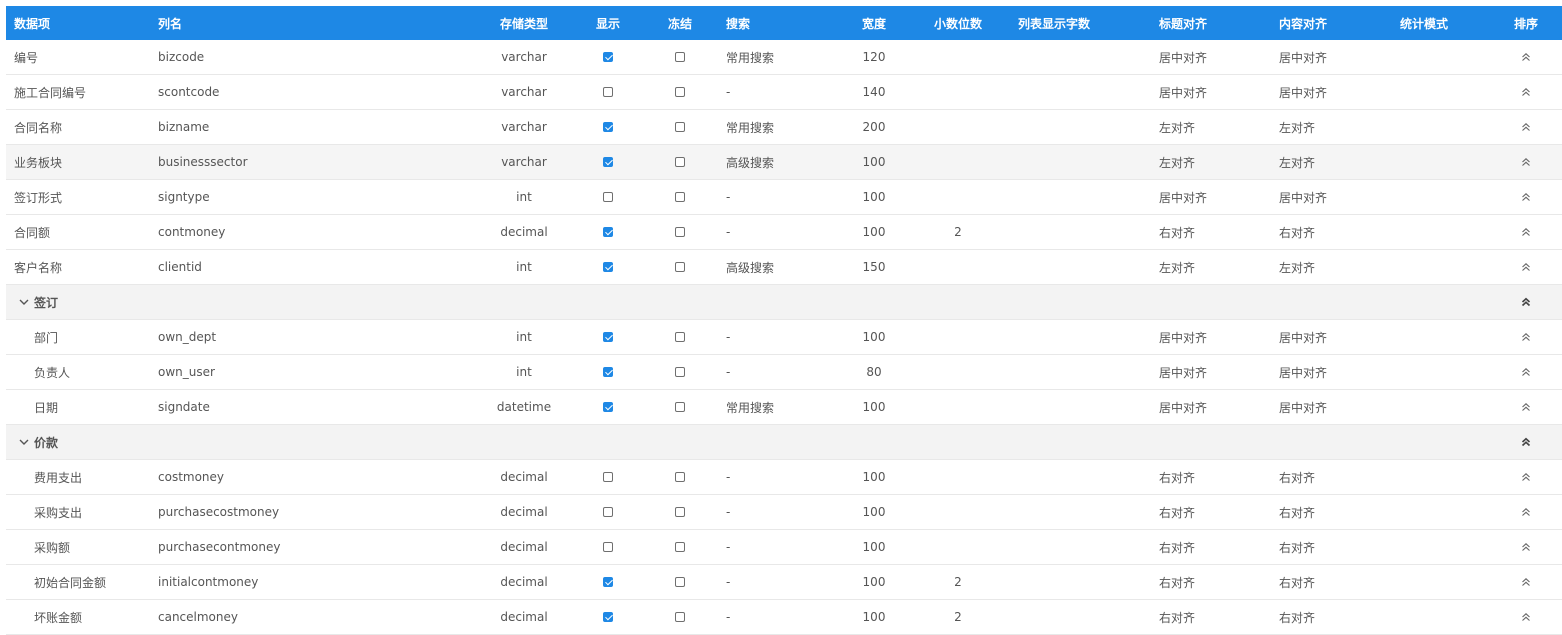 The image size is (1562, 635). What do you see at coordinates (958, 23) in the screenshot?
I see `header-decimals: 小数位数` at bounding box center [958, 23].